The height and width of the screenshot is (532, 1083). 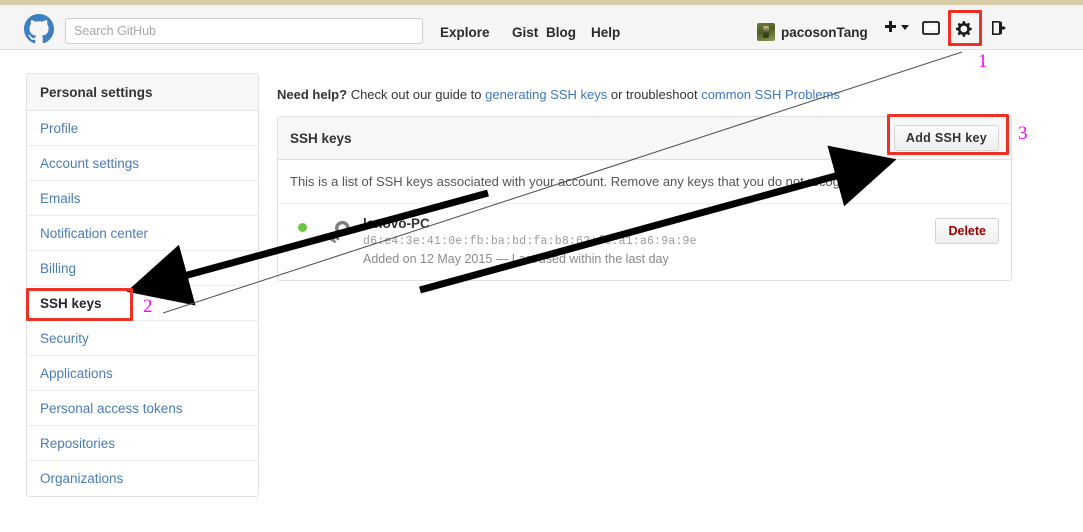 I want to click on github-octocat-icon, so click(x=39, y=29).